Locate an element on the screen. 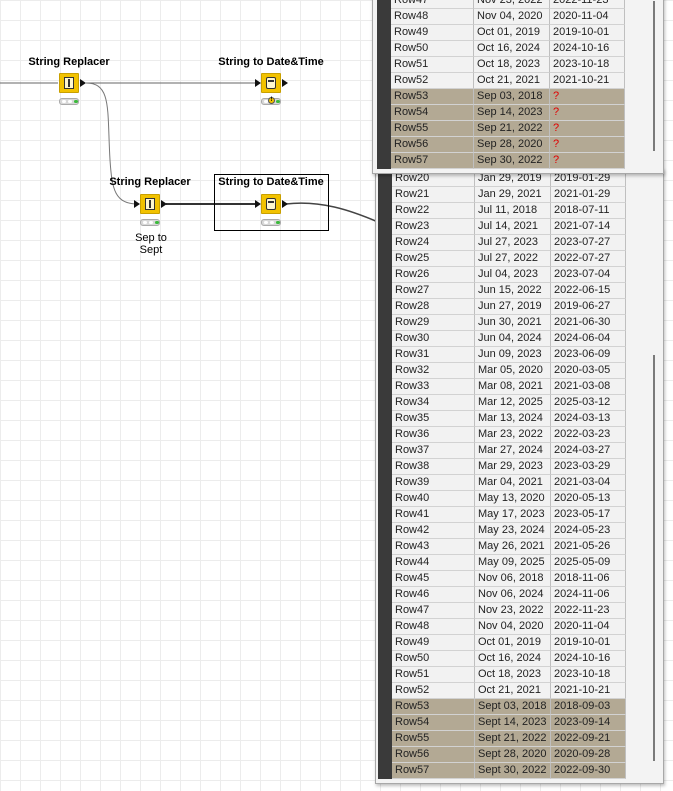 This screenshot has height=791, width=673. row-id-cell: Row36 is located at coordinates (433, 435).